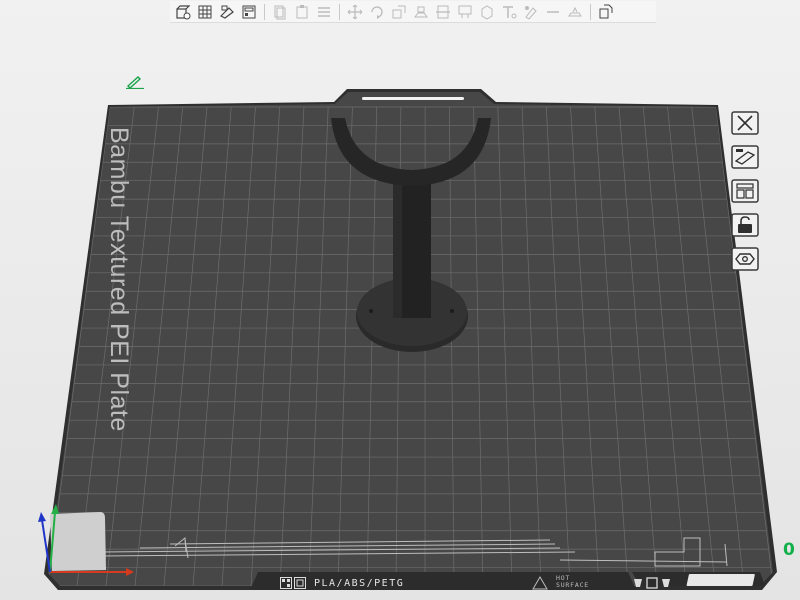 The width and height of the screenshot is (800, 600). I want to click on plate-info-strip: PLA/ABS/PETG HOT SURFACE, so click(475, 583).